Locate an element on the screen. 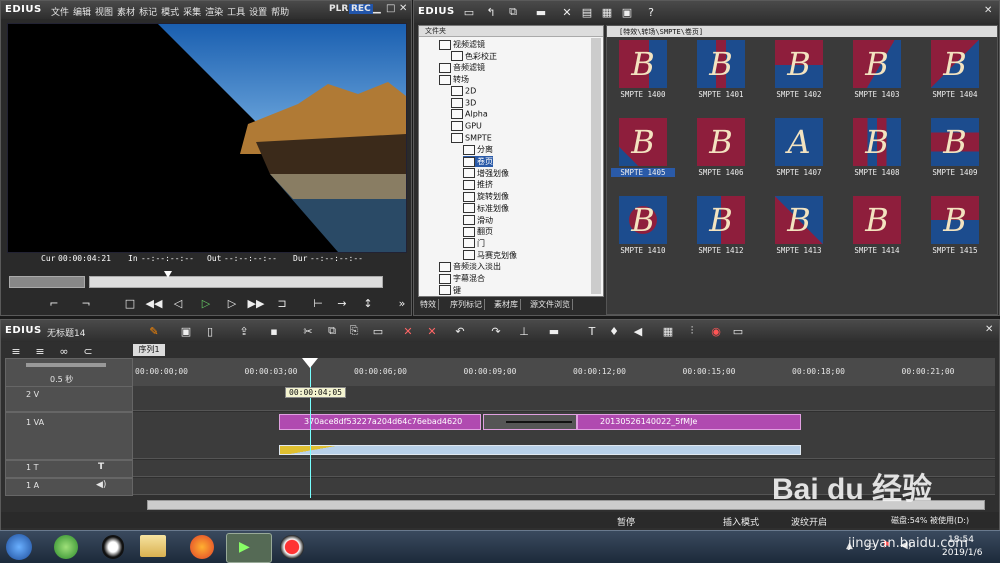 The image size is (1000, 563). explorer-icon is located at coordinates (153, 546).